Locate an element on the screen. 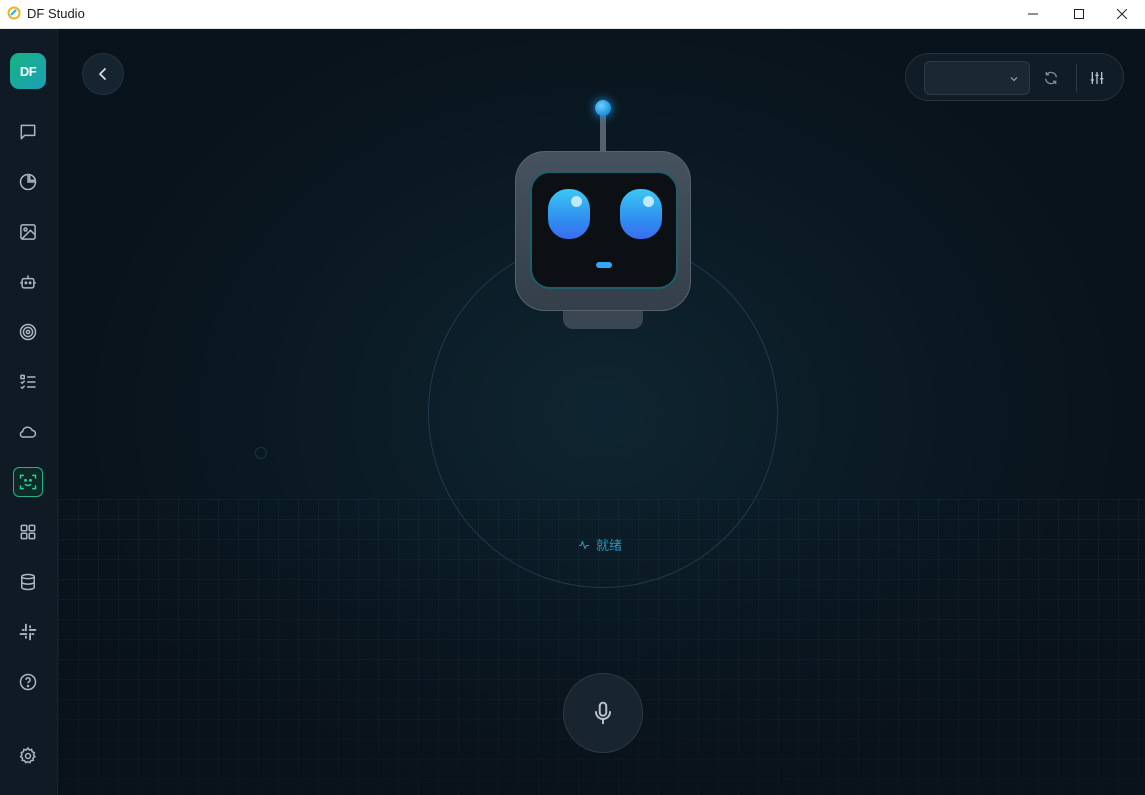  sliders-icon is located at coordinates (1097, 78).